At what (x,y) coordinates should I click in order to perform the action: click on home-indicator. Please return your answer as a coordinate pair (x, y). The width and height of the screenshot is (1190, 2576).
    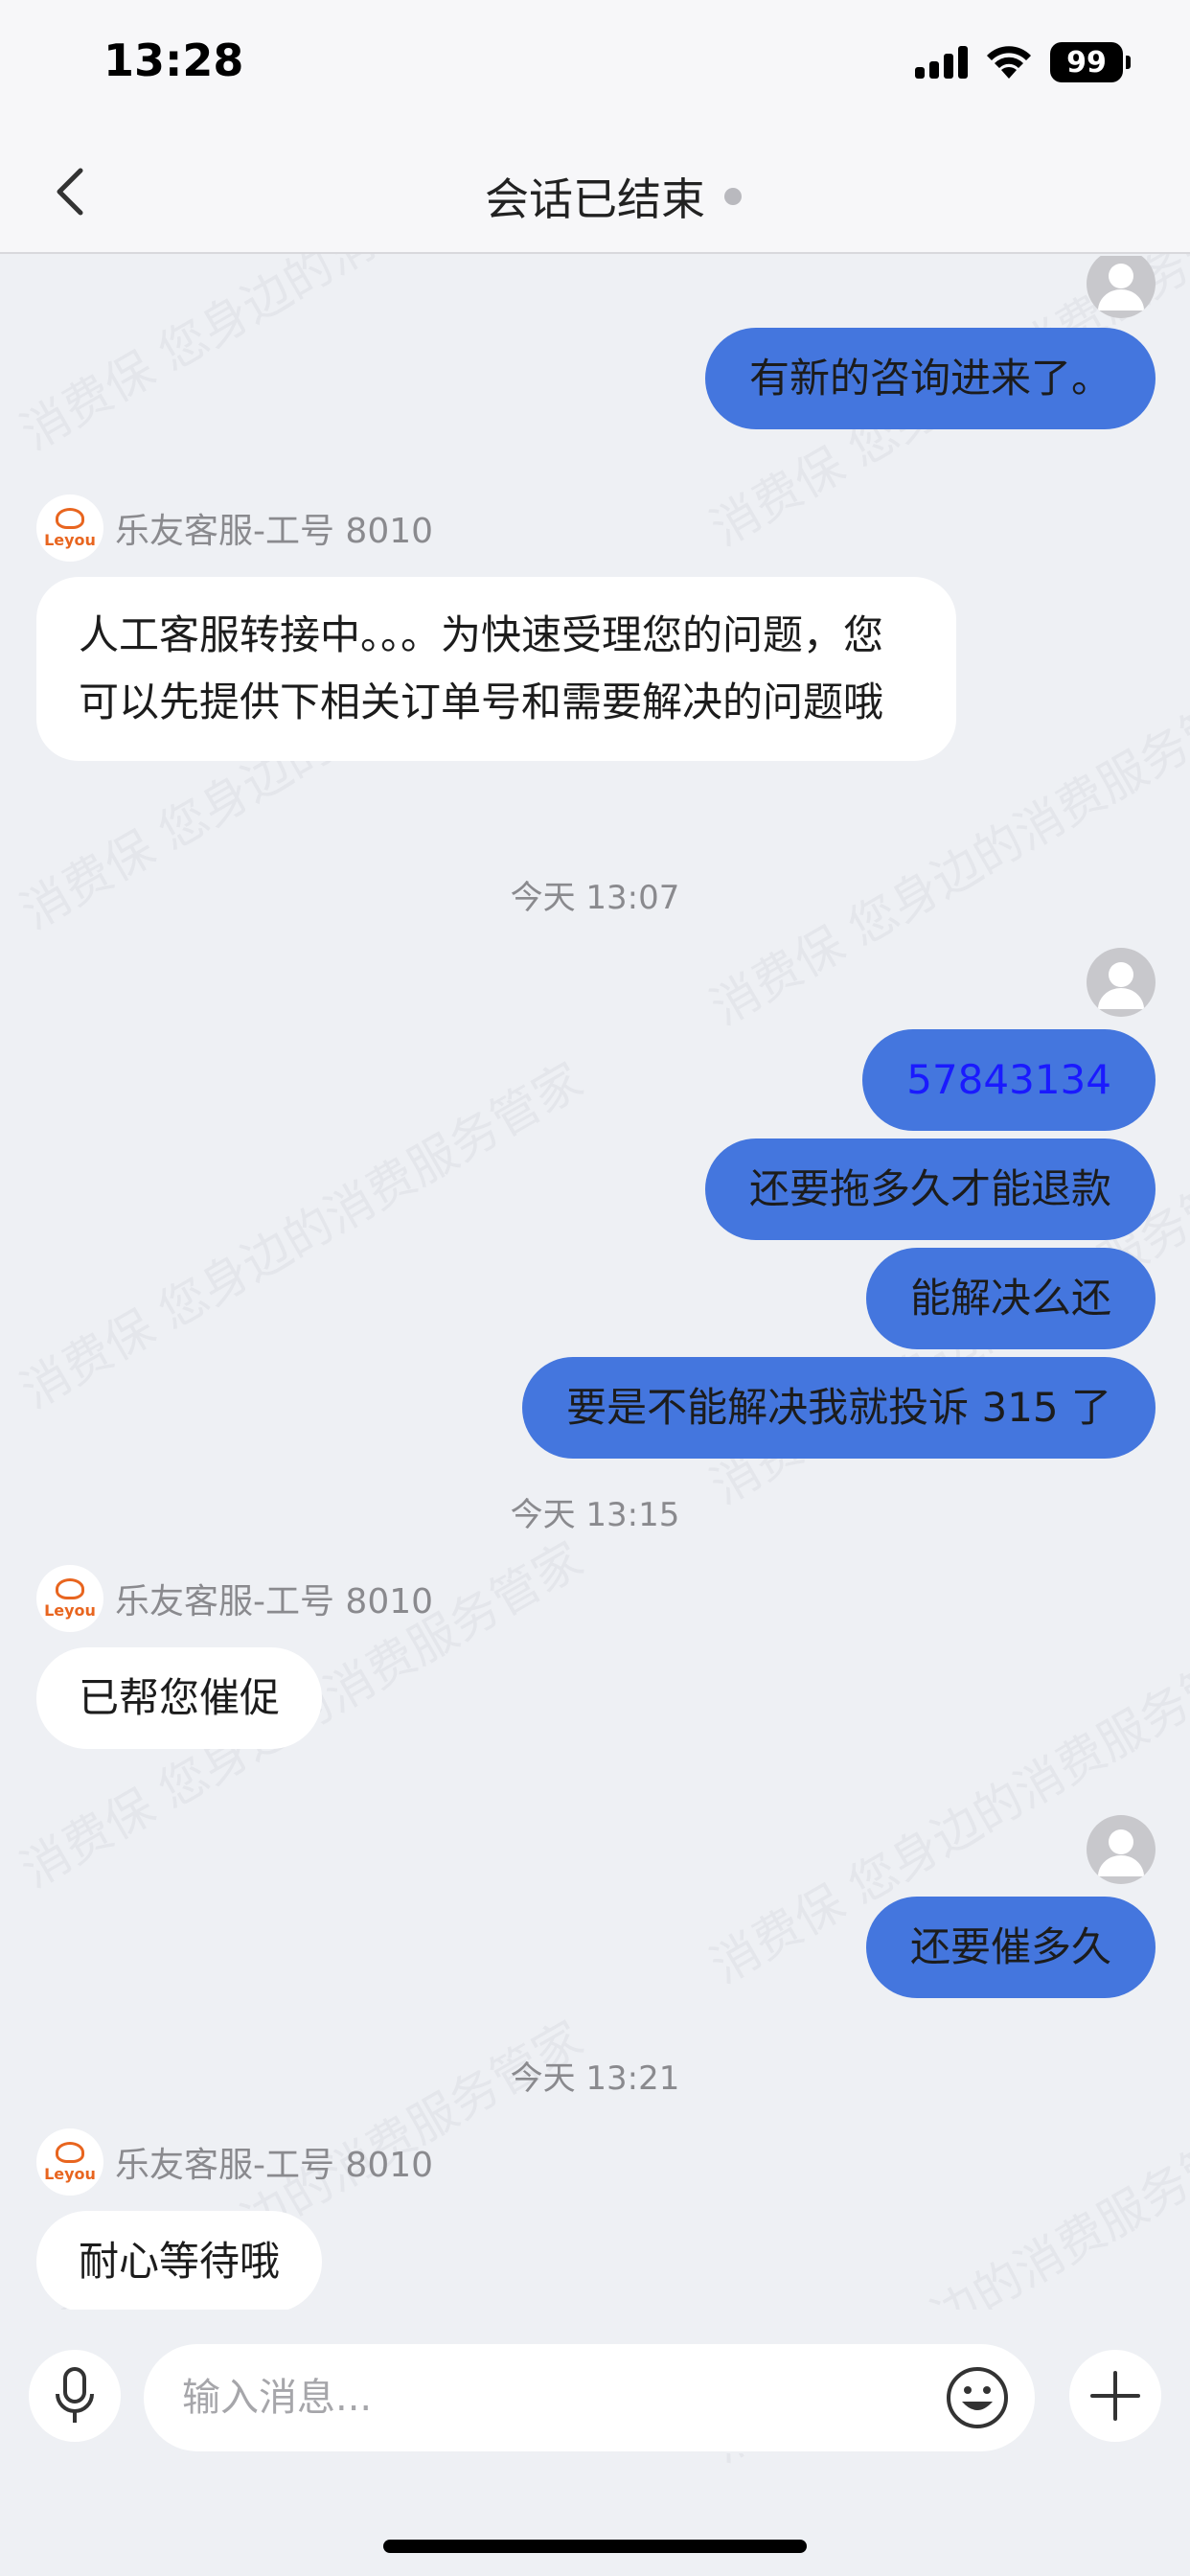
    Looking at the image, I should click on (595, 2546).